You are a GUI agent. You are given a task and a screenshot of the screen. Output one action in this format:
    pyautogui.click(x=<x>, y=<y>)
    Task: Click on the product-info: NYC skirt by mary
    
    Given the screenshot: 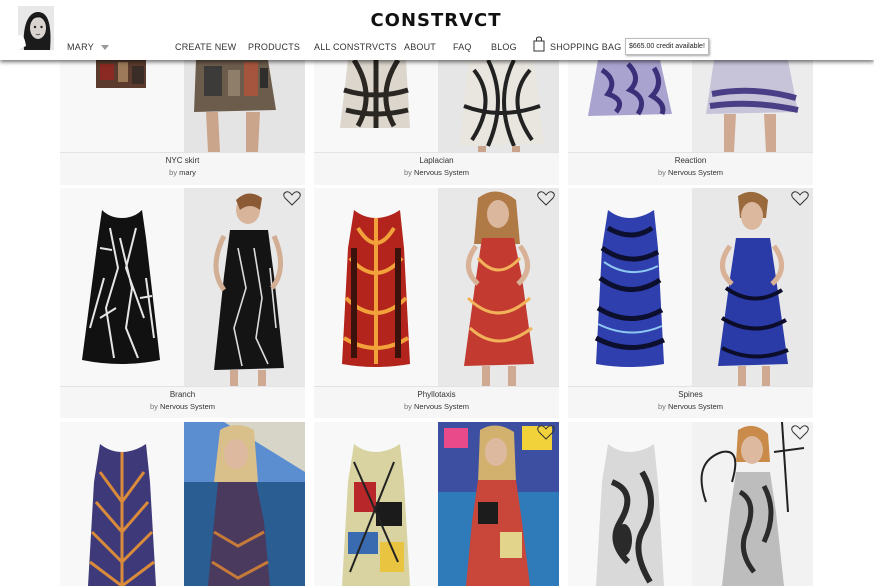 What is the action you would take?
    pyautogui.click(x=182, y=168)
    